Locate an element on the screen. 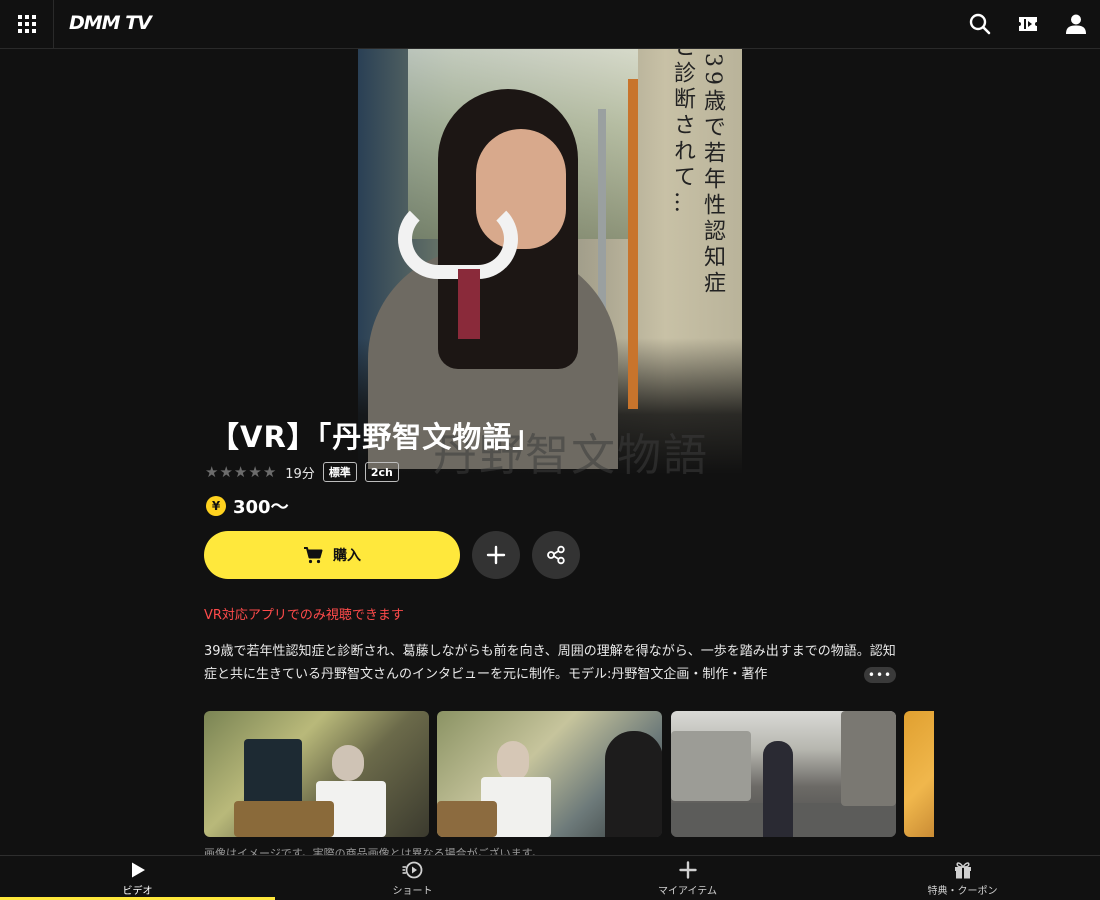 The width and height of the screenshot is (1100, 900). rating-stars: ★ ★ ★ ★ ★ is located at coordinates (241, 471).